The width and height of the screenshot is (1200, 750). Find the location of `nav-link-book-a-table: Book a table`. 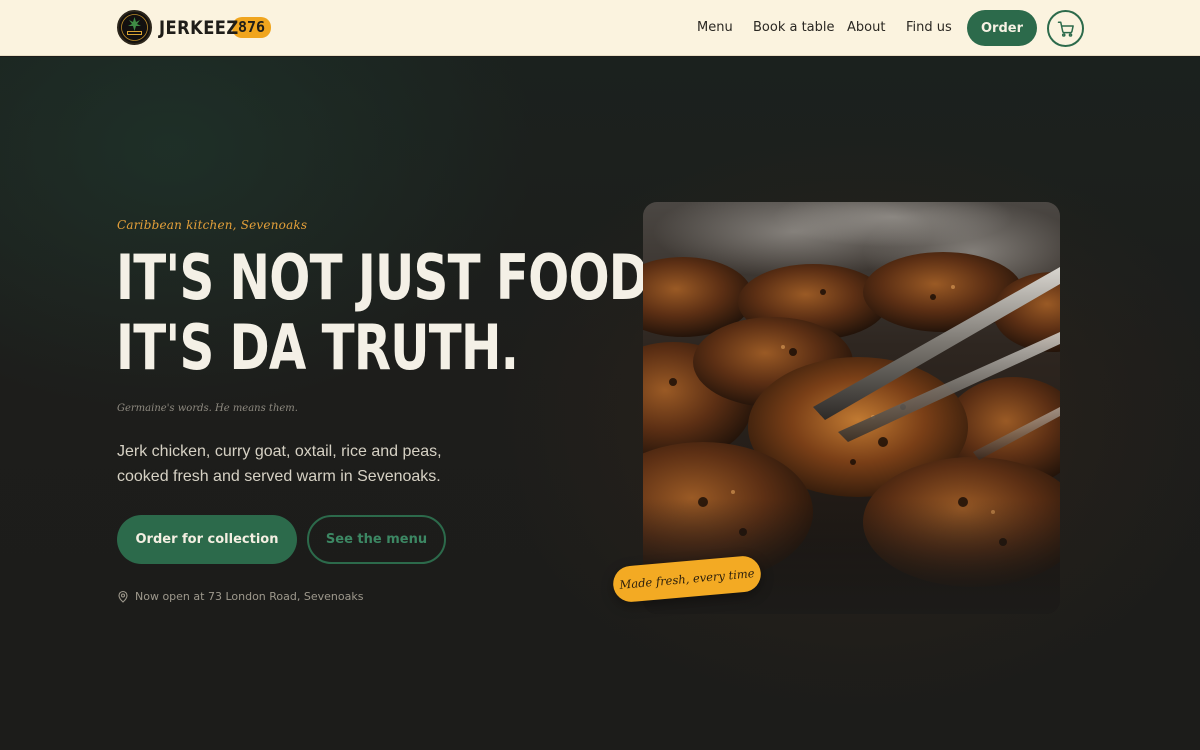

nav-link-book-a-table: Book a table is located at coordinates (794, 27).